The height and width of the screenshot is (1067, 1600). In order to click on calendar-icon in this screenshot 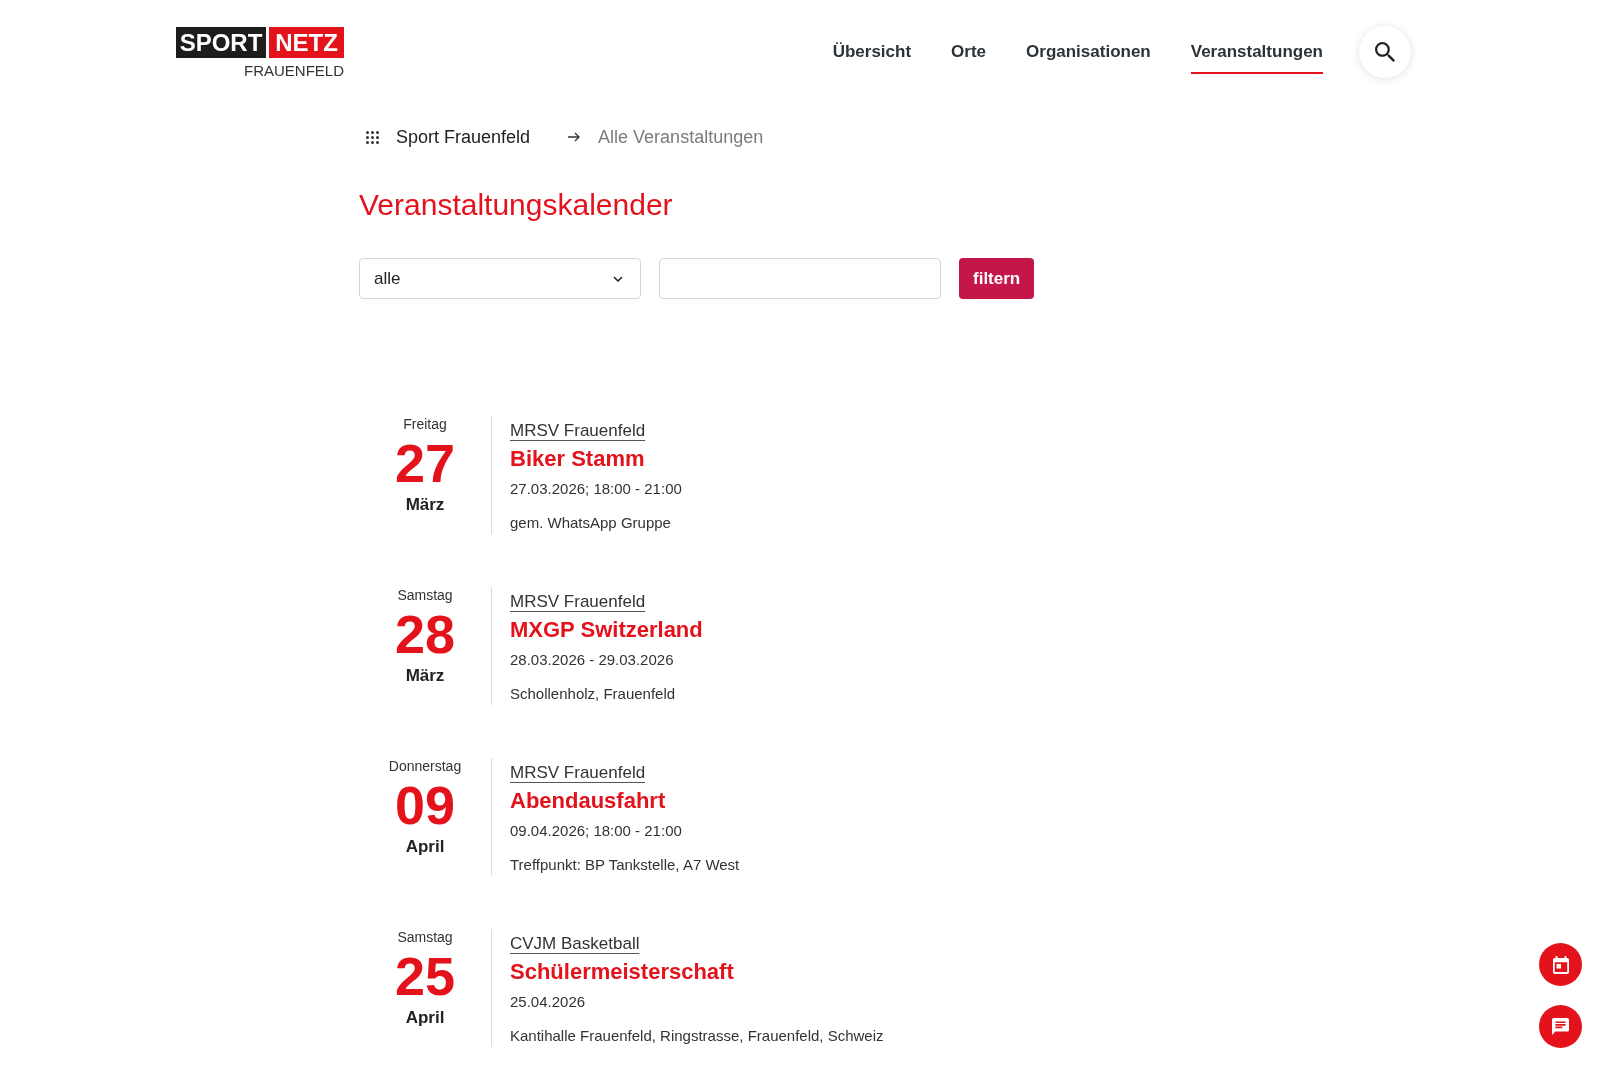, I will do `click(1560, 964)`.